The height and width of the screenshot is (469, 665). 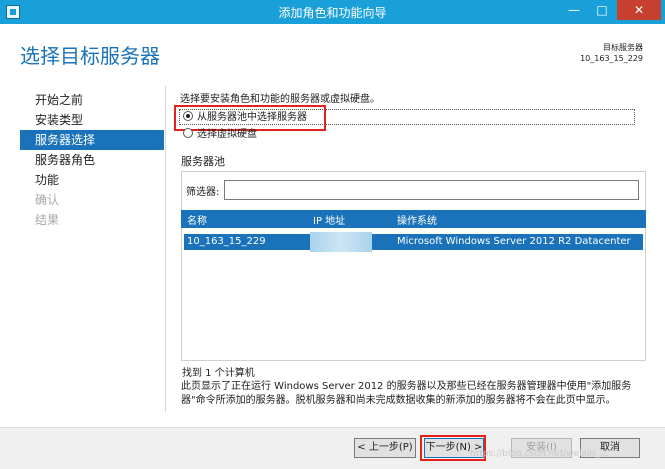 I want to click on radio-unselected-icon, so click(x=188, y=133).